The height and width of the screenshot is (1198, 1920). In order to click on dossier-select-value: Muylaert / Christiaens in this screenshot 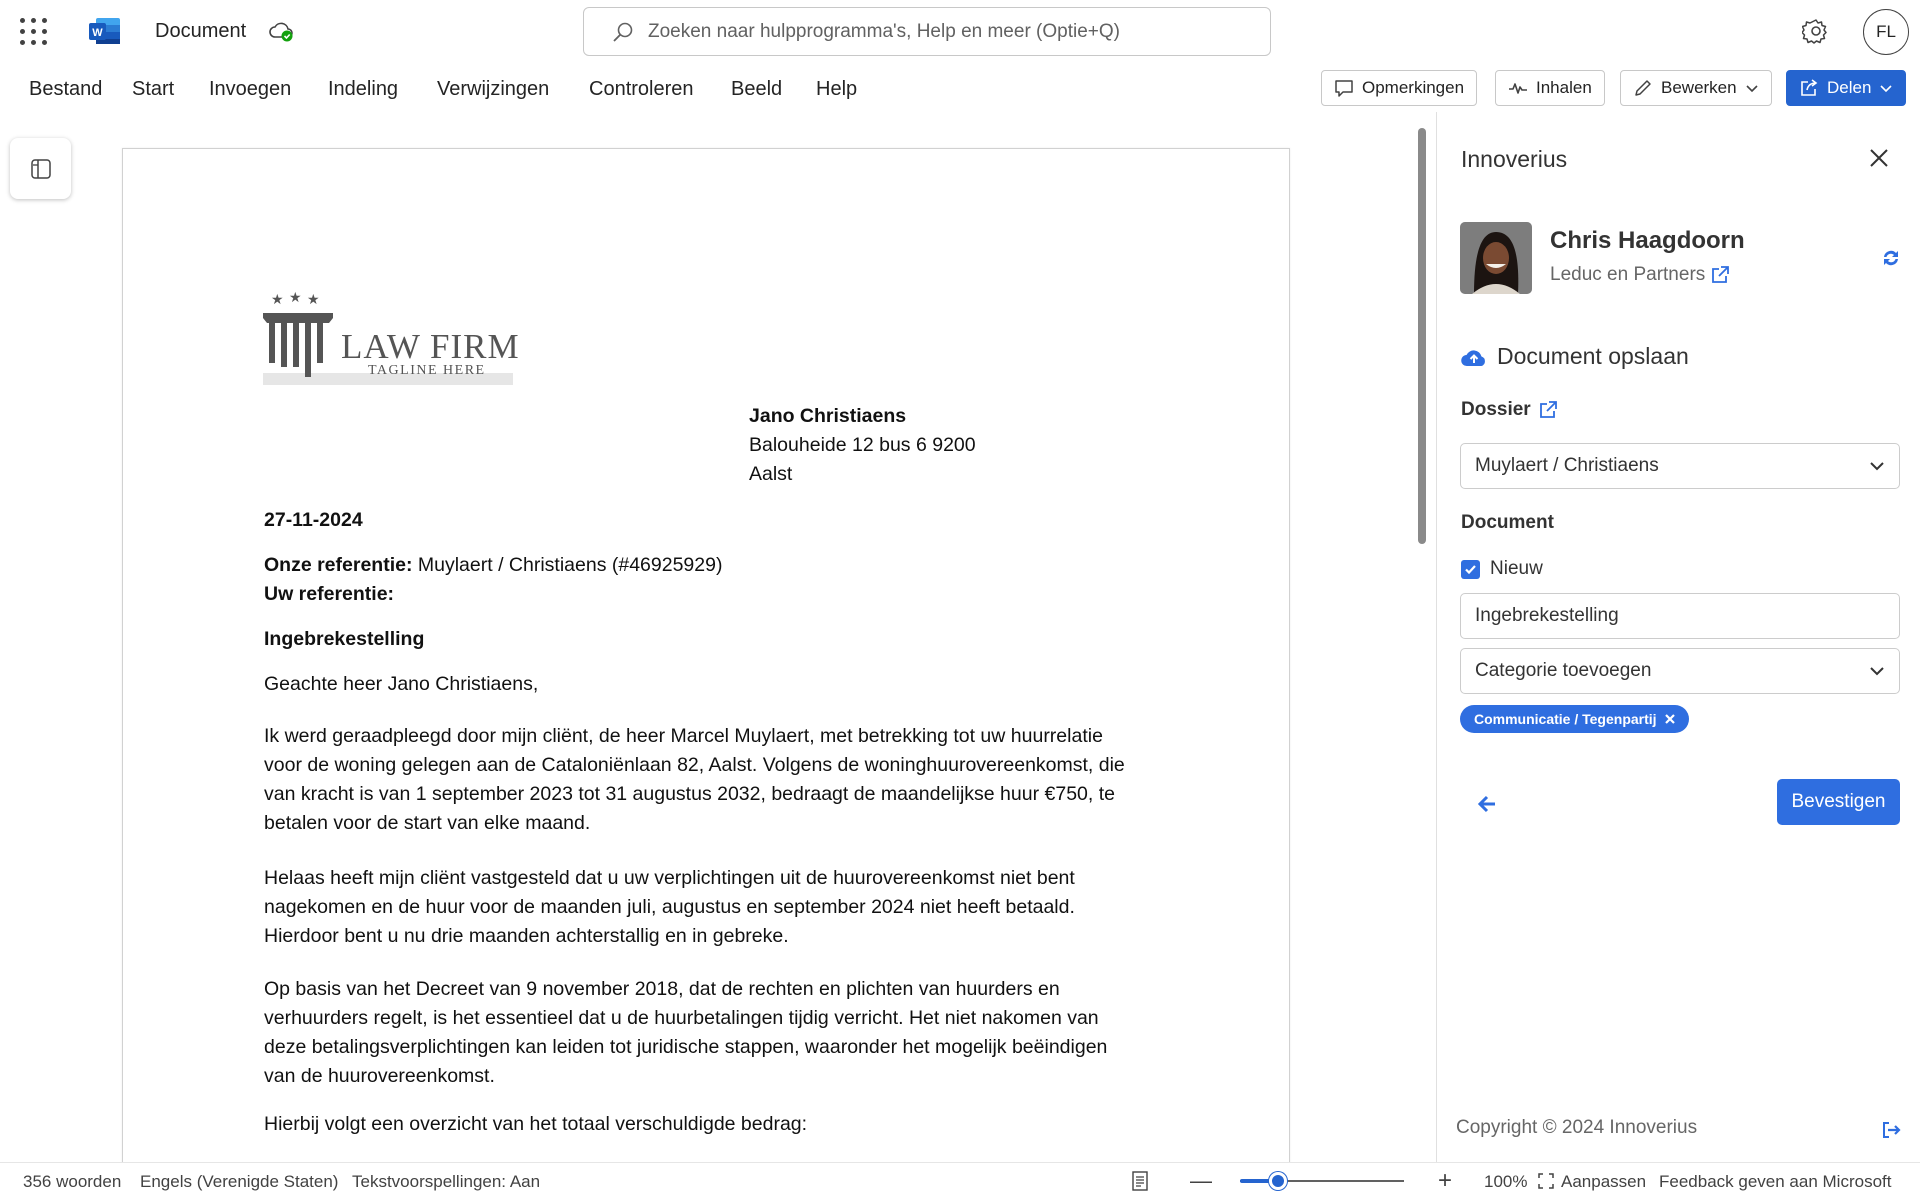, I will do `click(1567, 465)`.